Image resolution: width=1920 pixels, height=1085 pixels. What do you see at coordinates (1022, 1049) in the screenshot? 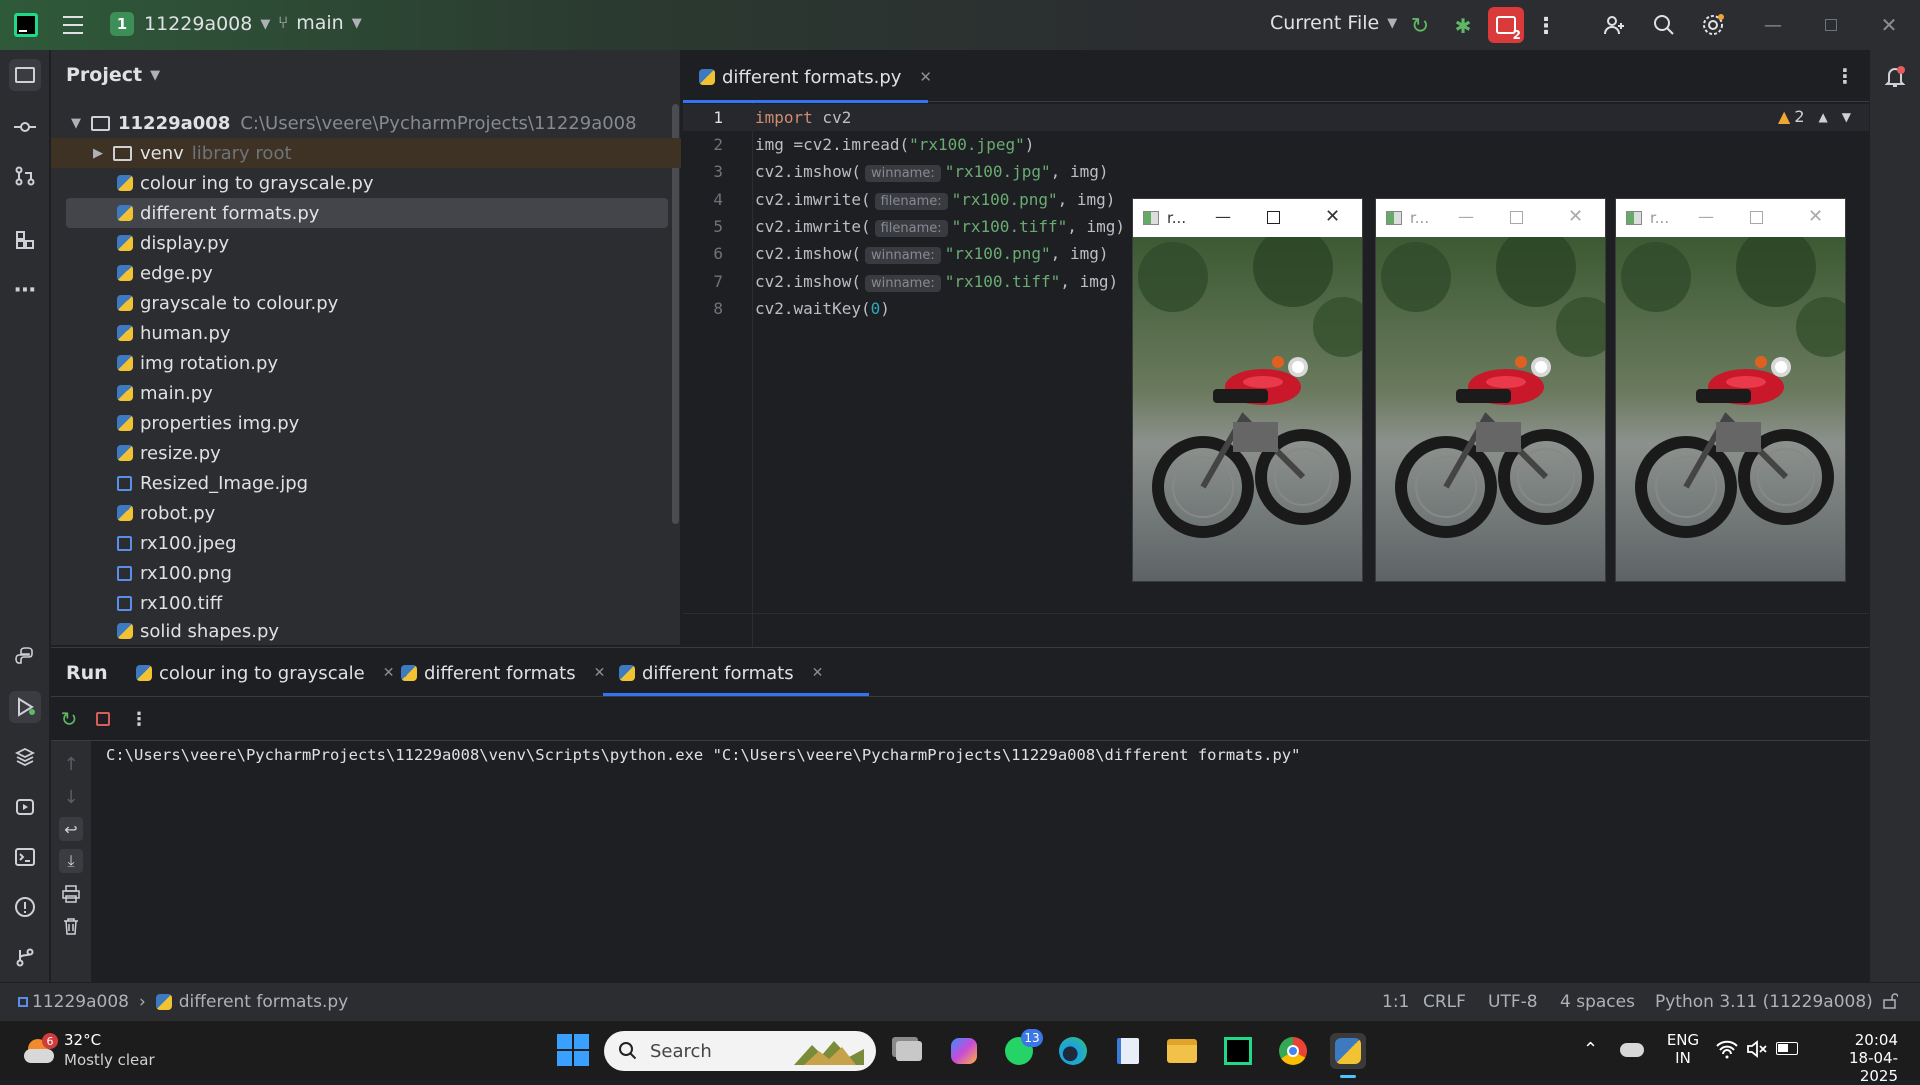
I see `whatsapp-icon: 13` at bounding box center [1022, 1049].